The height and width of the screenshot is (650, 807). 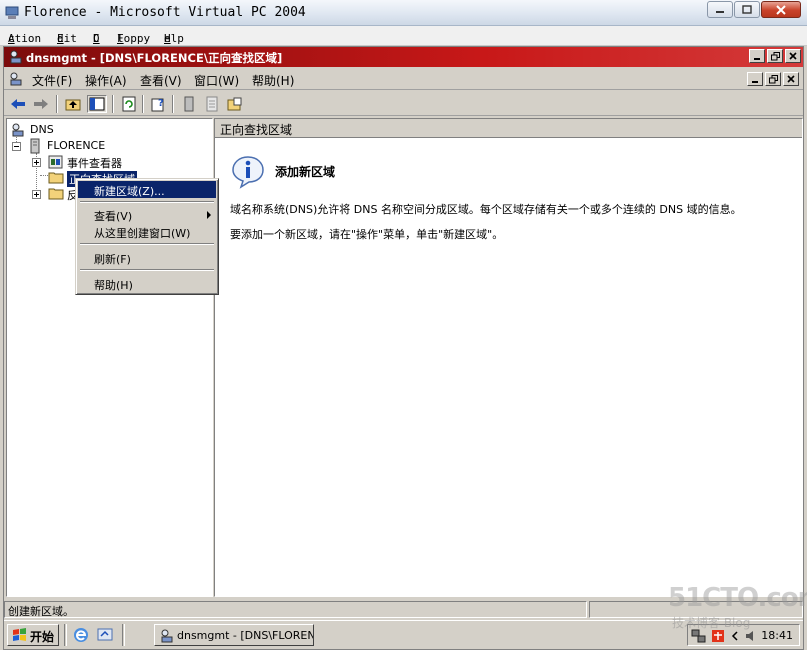 I want to click on menu-file: 文件(F), so click(x=52, y=80).